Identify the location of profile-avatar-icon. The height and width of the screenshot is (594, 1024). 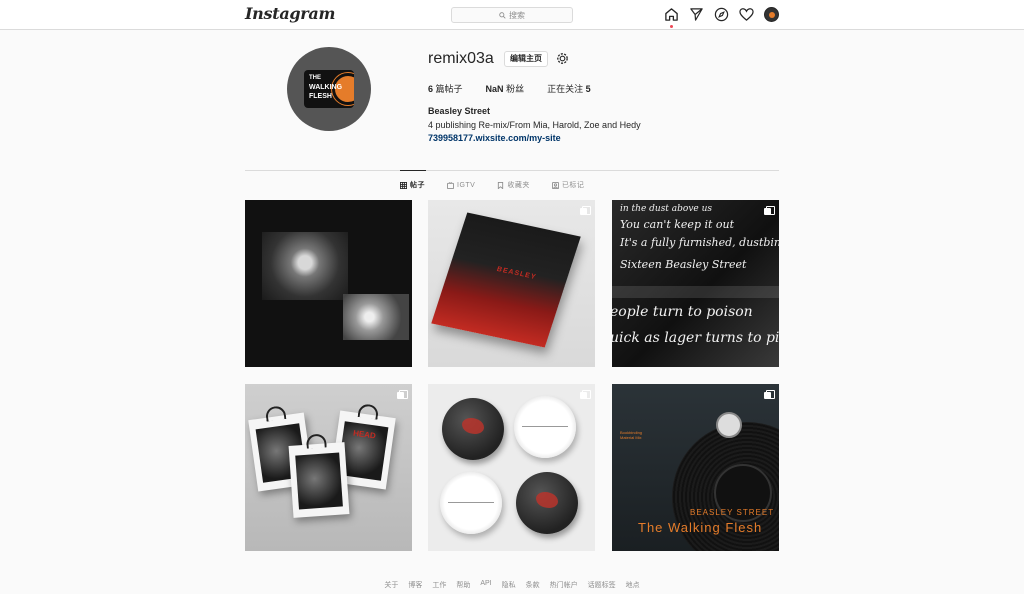
(771, 14).